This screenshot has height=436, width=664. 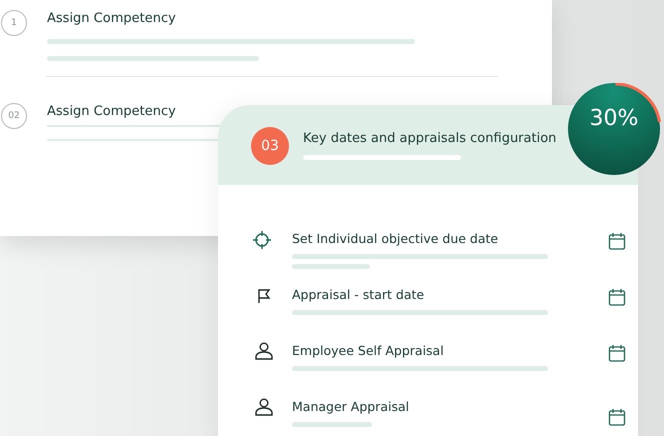 What do you see at coordinates (262, 240) in the screenshot?
I see `crosshair-icon` at bounding box center [262, 240].